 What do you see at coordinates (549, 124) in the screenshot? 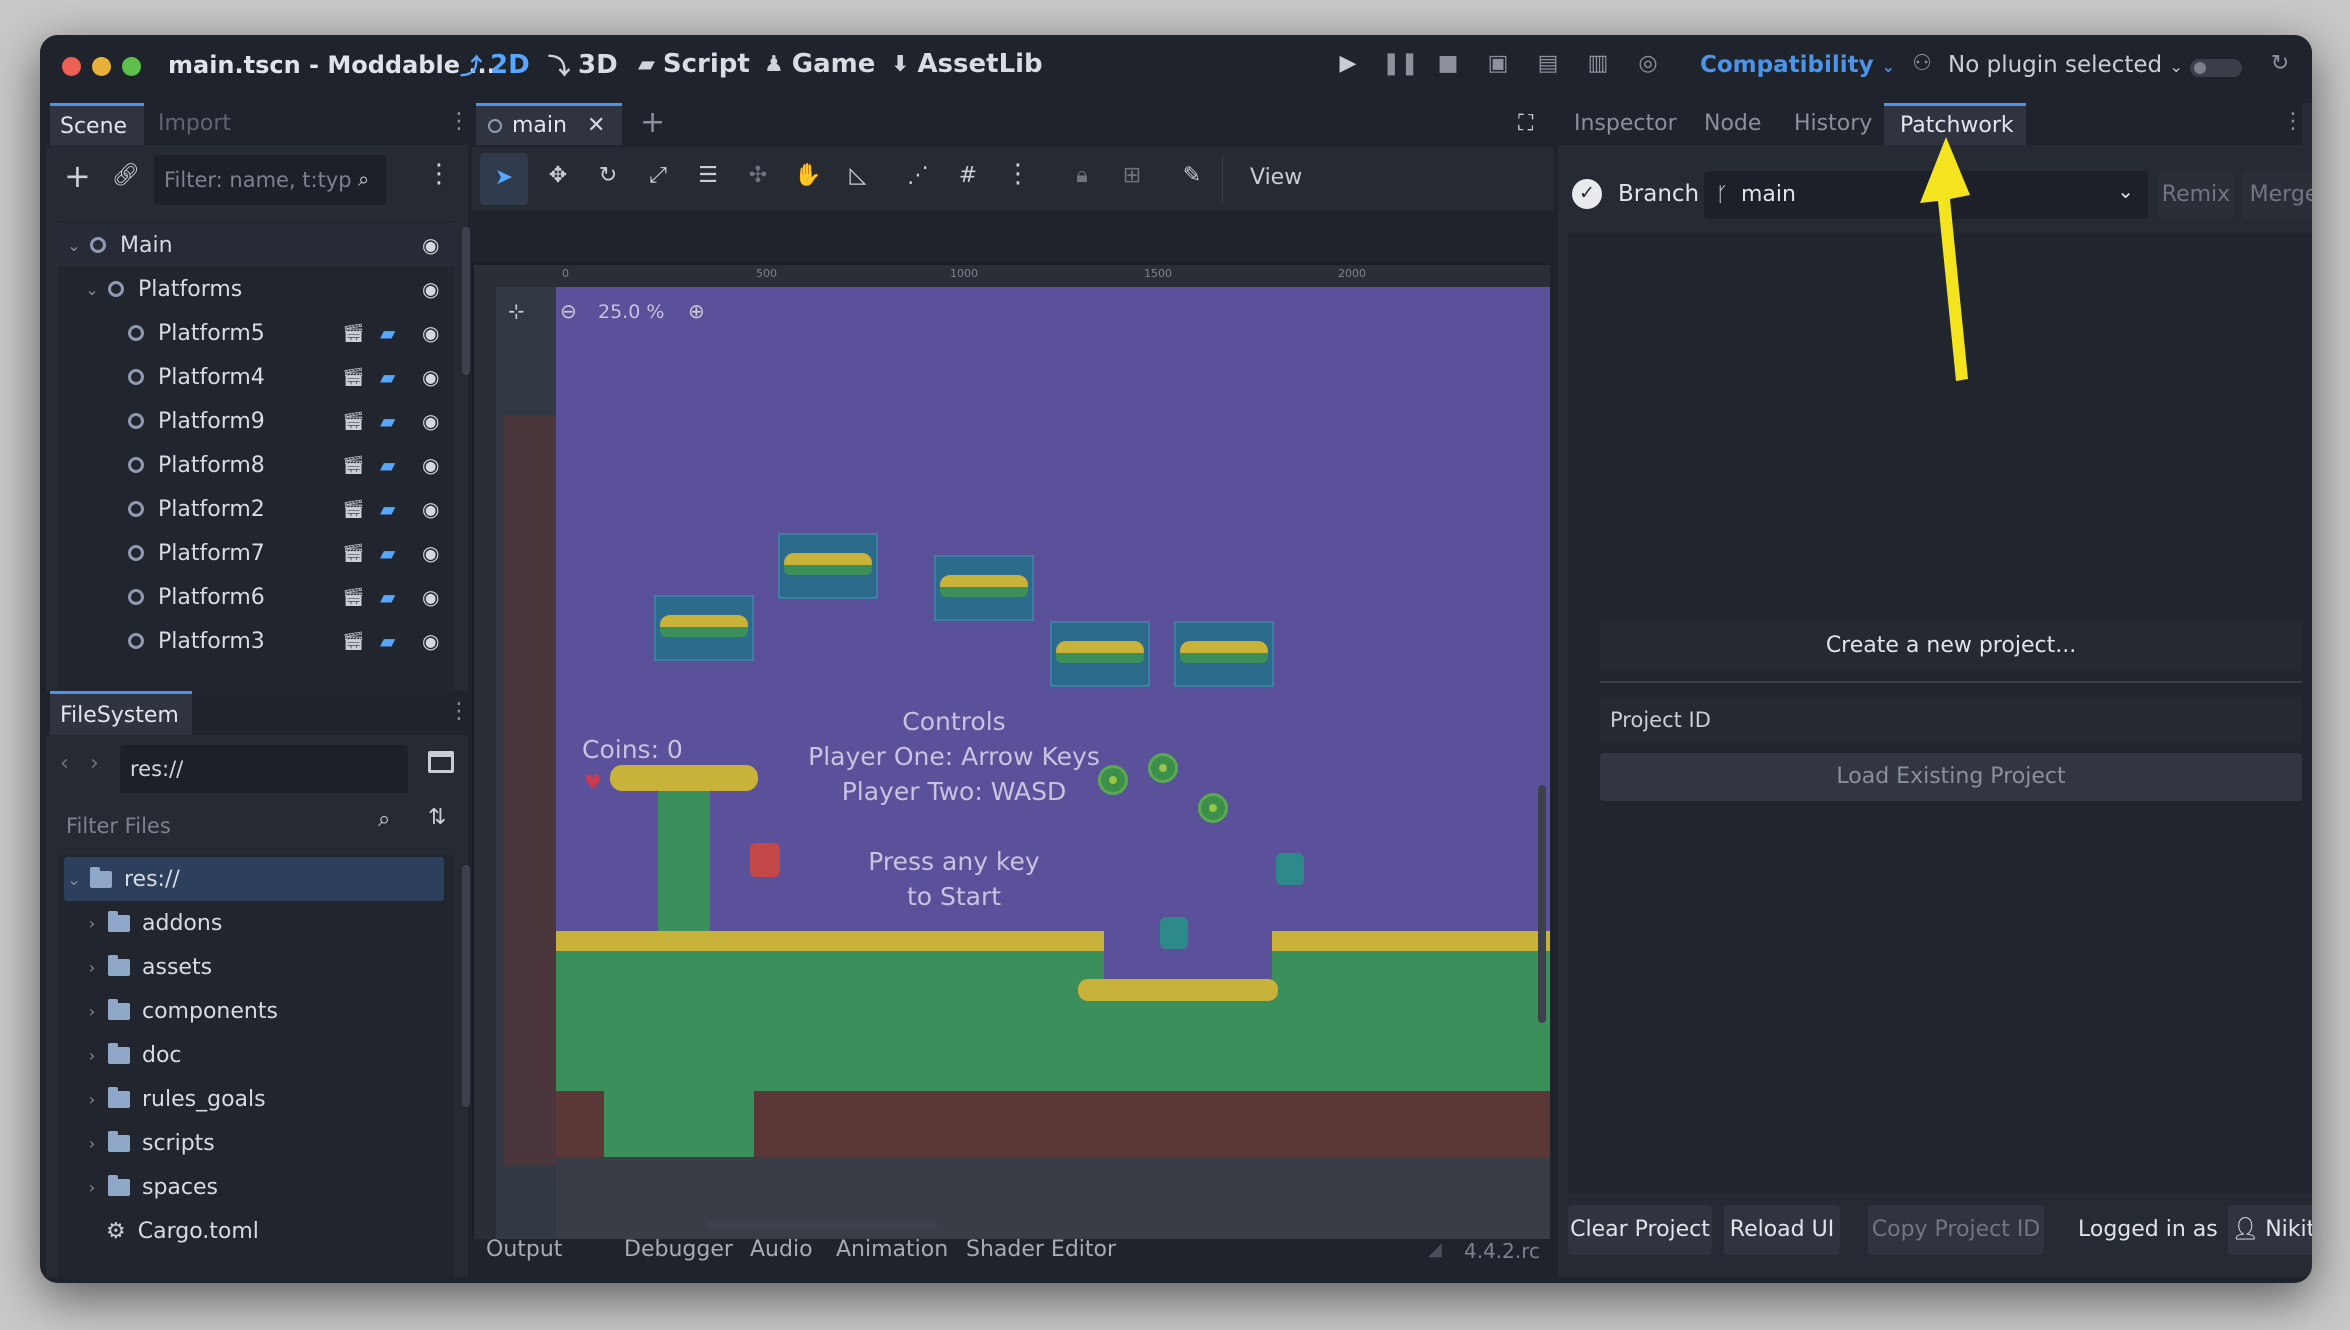
I see `tab-main: main ✕` at bounding box center [549, 124].